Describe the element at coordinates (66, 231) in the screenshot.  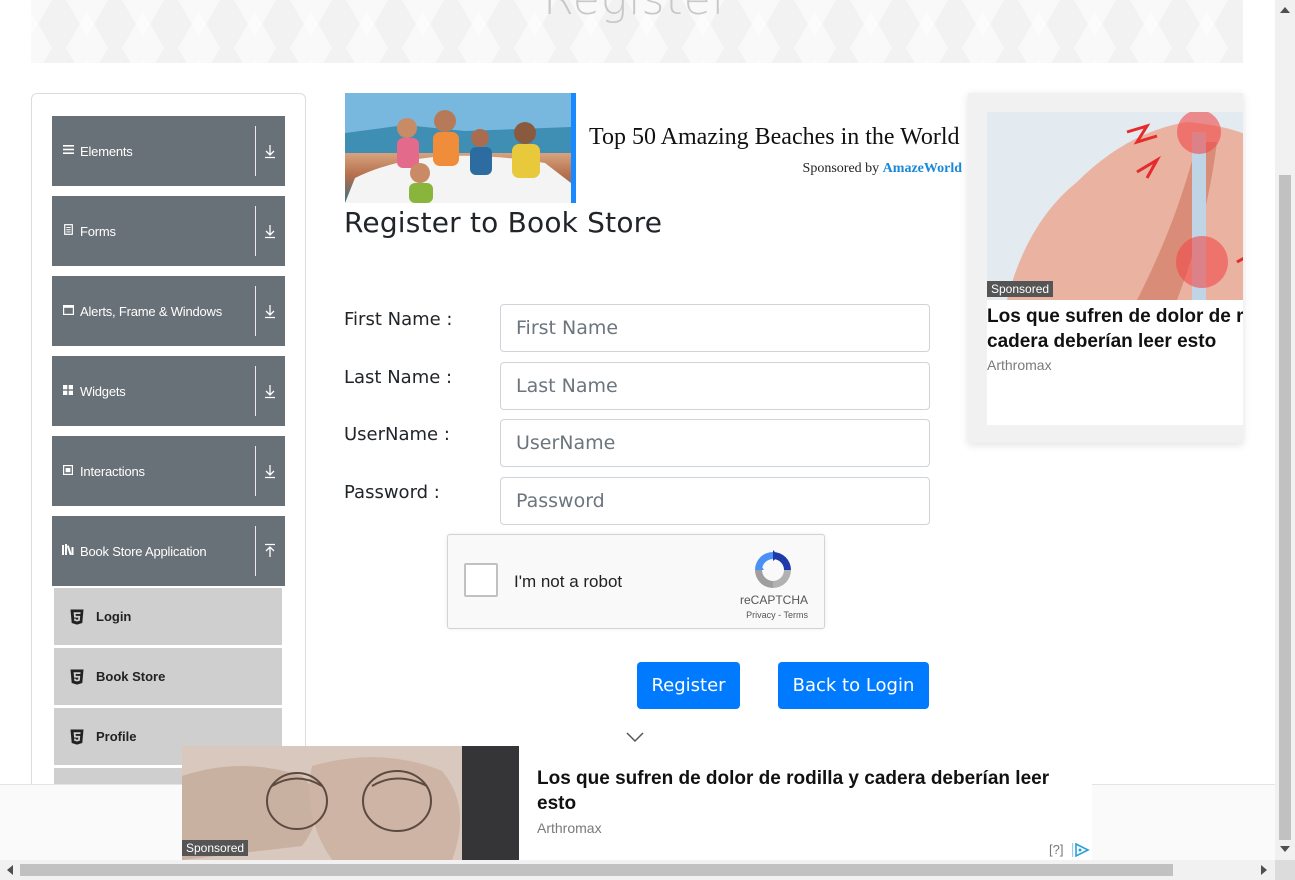
I see `document-icon` at that location.